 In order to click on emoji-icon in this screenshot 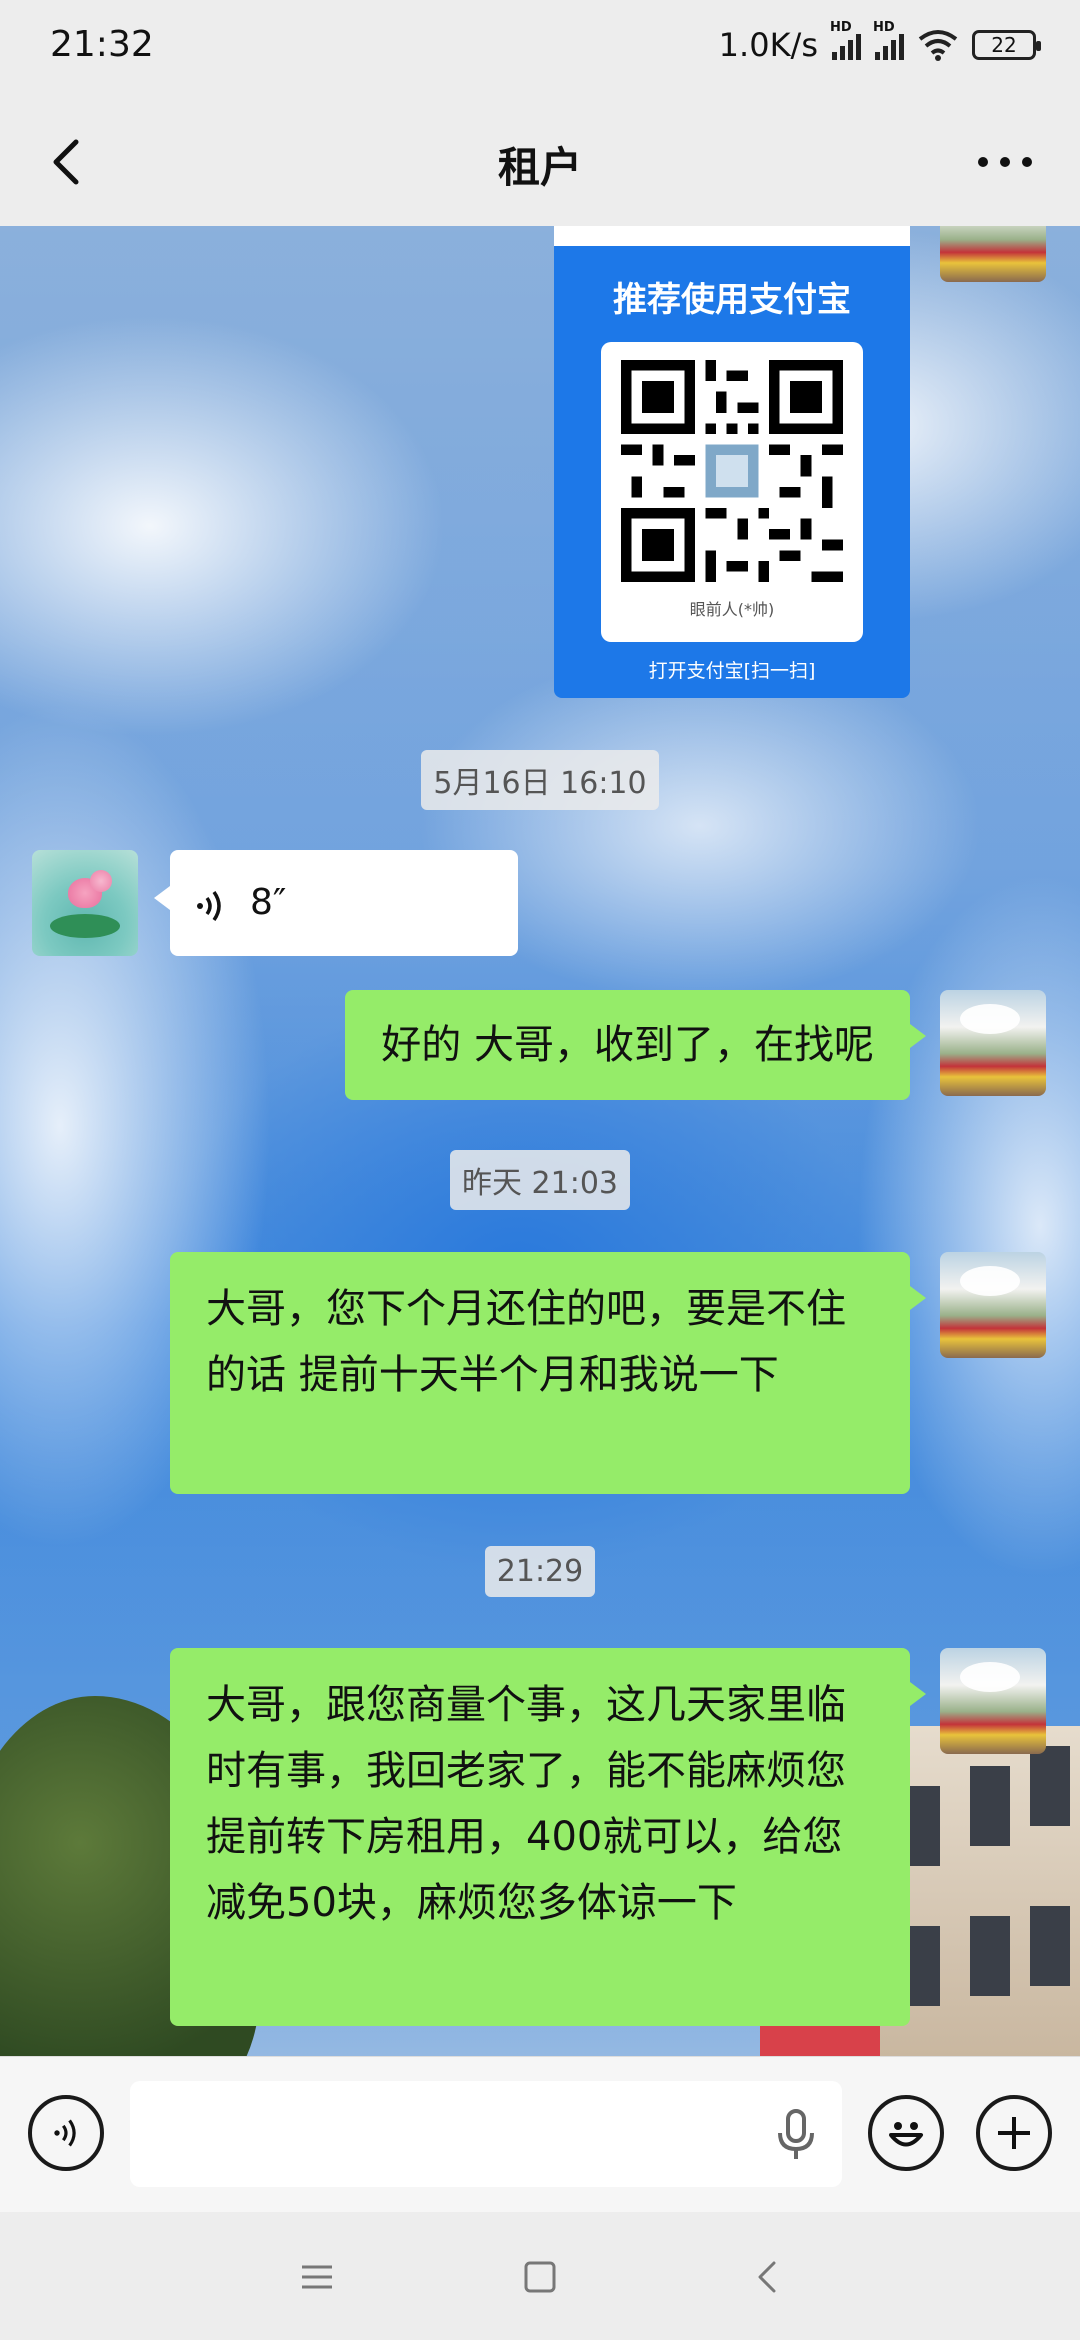, I will do `click(906, 2134)`.